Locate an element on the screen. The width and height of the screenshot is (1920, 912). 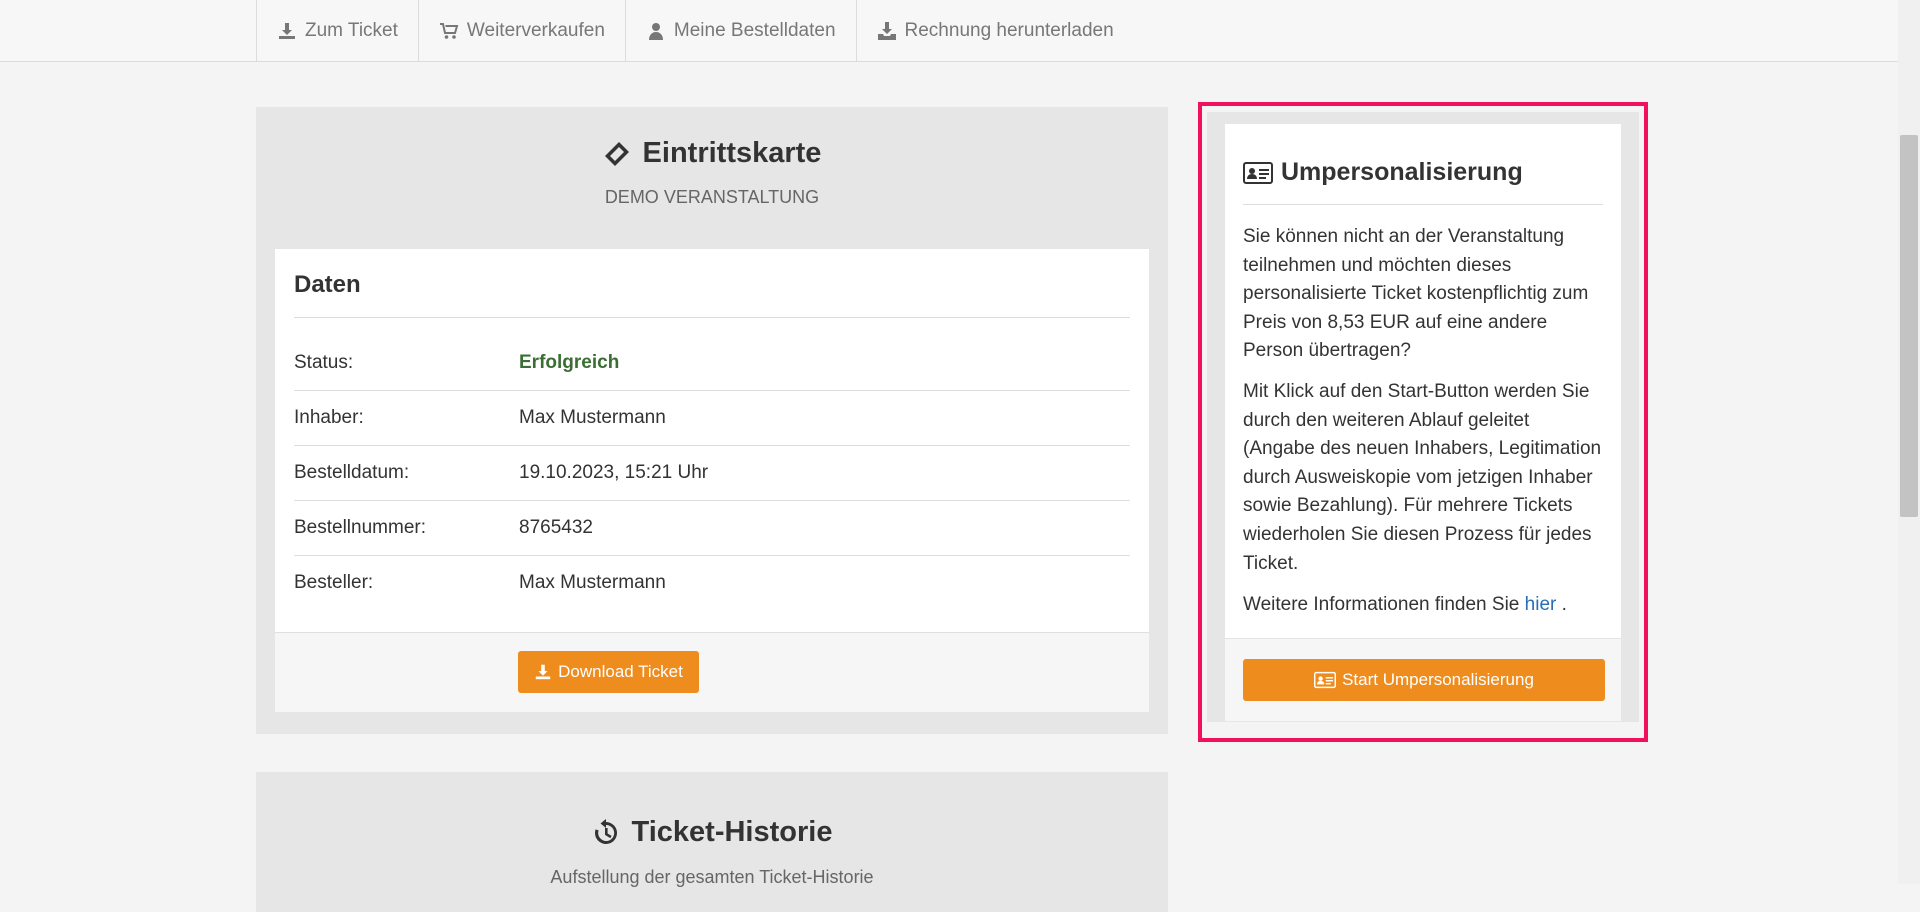
nav-item-label: Weiterverkaufen is located at coordinates (535, 30).